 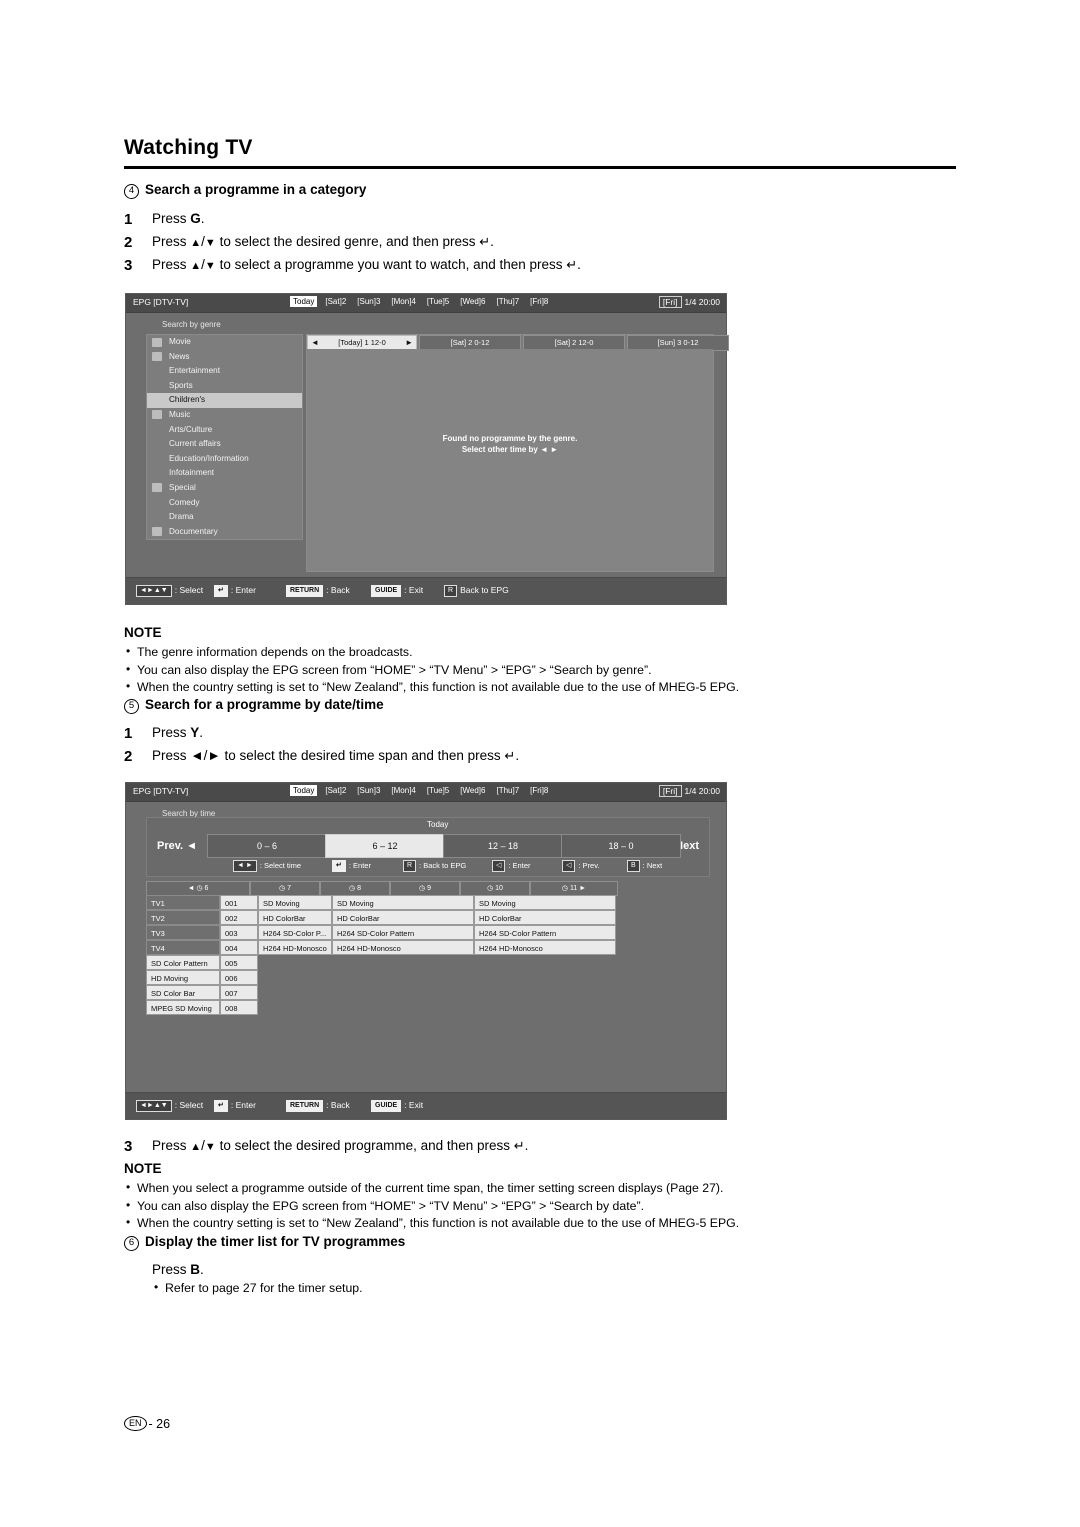 What do you see at coordinates (183, 902) in the screenshot?
I see `channel-name: TV1` at bounding box center [183, 902].